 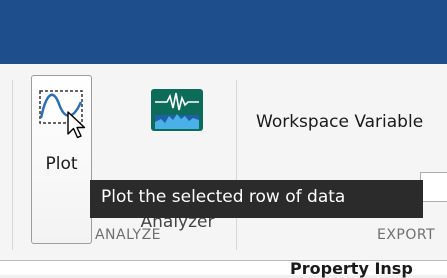 I want to click on workspace-variable-label: Workspace Variable, so click(x=340, y=122).